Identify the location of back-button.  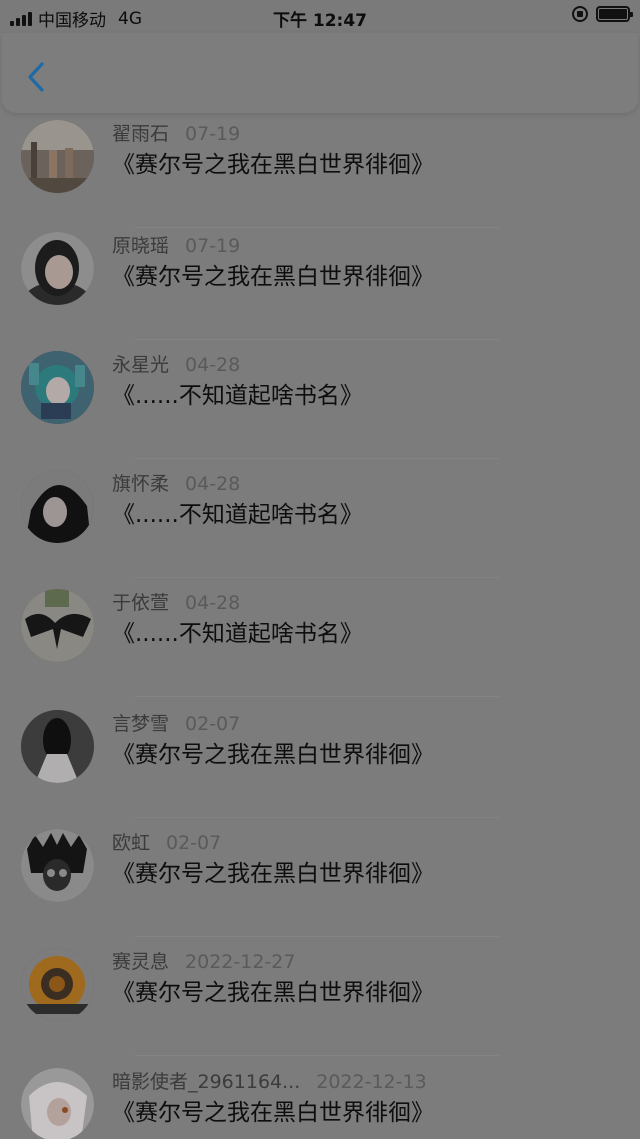
(38, 77).